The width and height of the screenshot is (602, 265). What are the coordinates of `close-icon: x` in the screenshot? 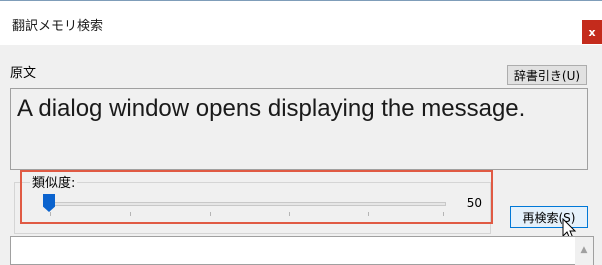 It's located at (592, 32).